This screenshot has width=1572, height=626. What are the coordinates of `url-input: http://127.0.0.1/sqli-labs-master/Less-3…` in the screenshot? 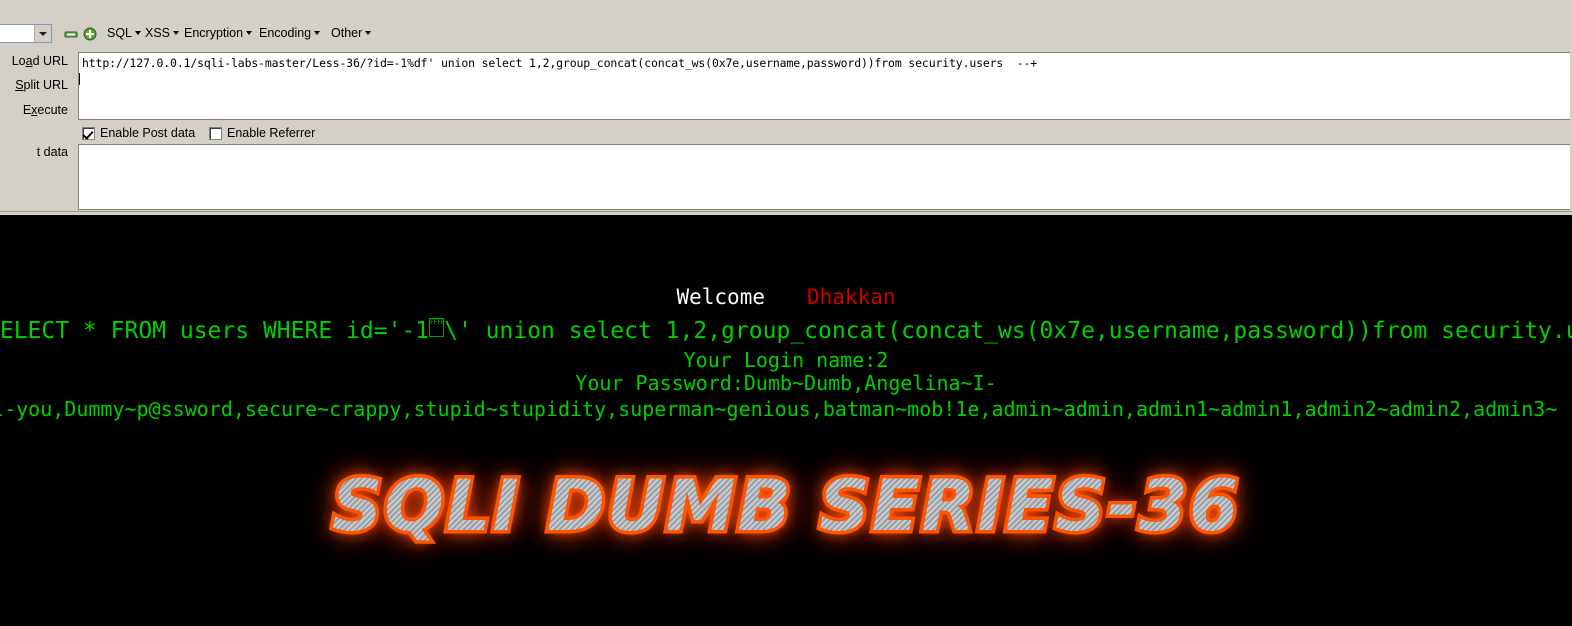 It's located at (824, 86).